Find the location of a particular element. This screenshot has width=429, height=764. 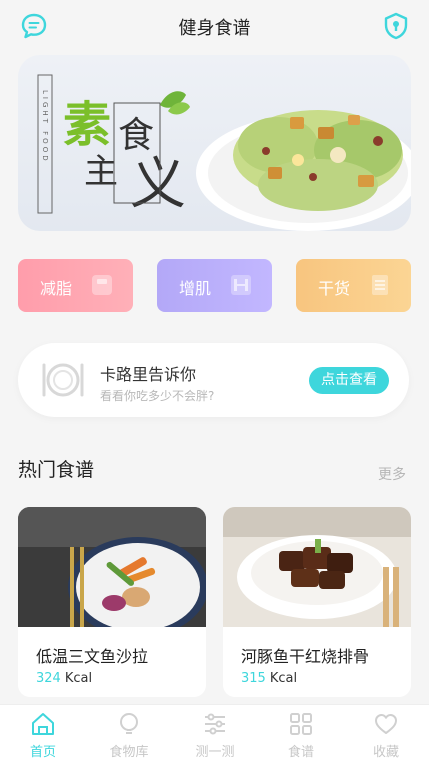

document-icon is located at coordinates (380, 285).